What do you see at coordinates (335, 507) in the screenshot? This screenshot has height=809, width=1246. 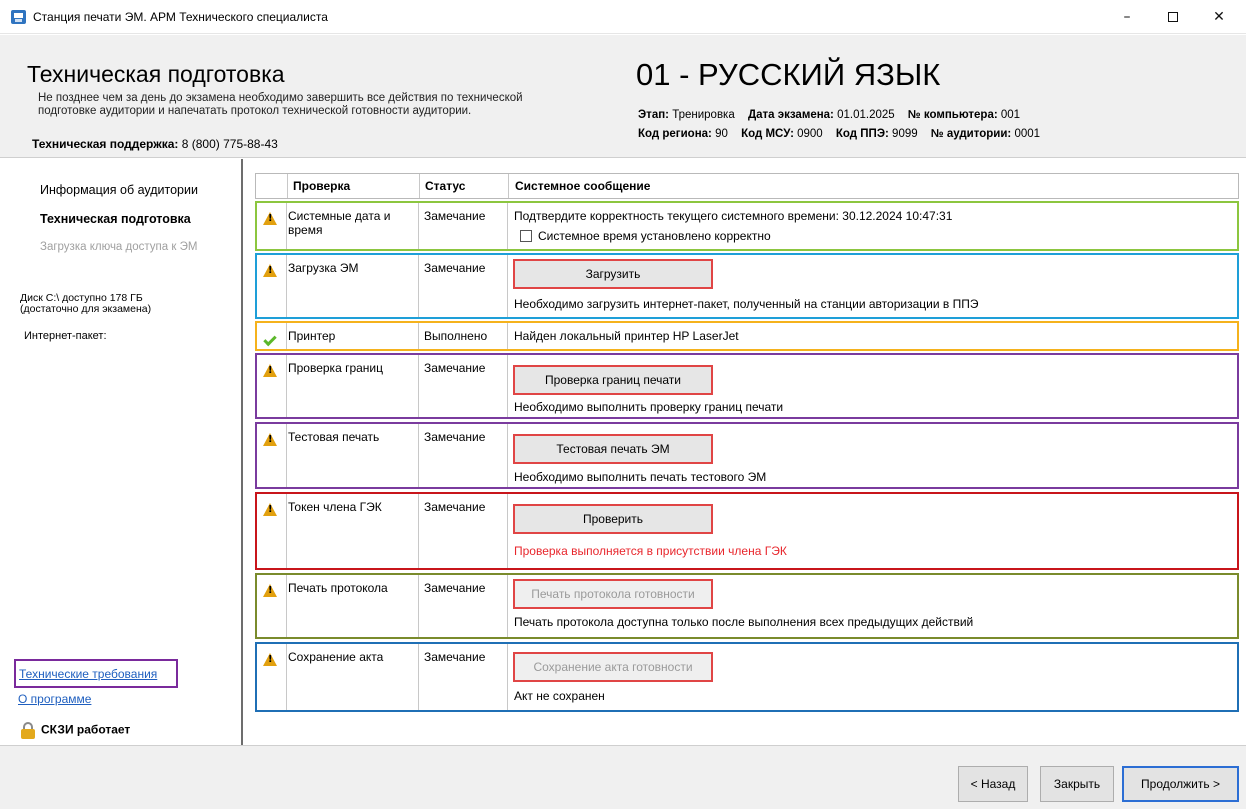 I see `check-name: Токен члена ГЭК` at bounding box center [335, 507].